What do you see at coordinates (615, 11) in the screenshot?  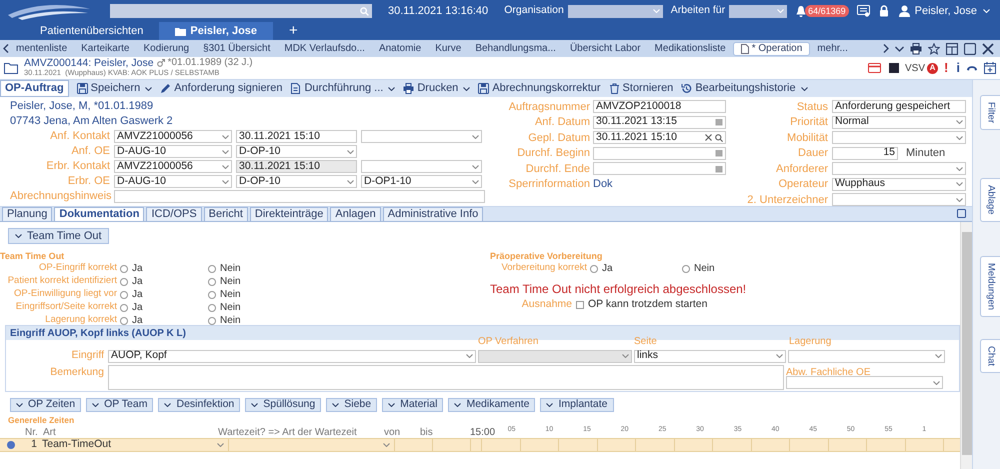 I see `organisation-dropdown` at bounding box center [615, 11].